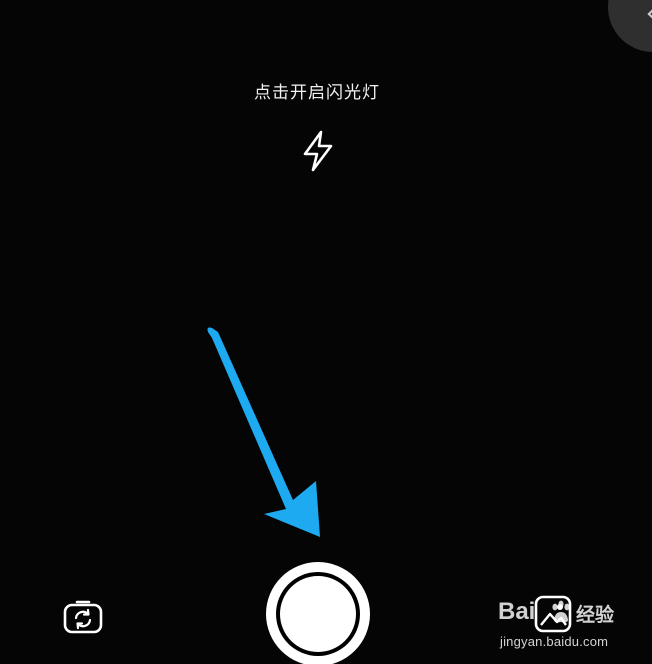 The width and height of the screenshot is (652, 664). What do you see at coordinates (554, 641) in the screenshot?
I see `watermark-url: jingyan.baidu.com` at bounding box center [554, 641].